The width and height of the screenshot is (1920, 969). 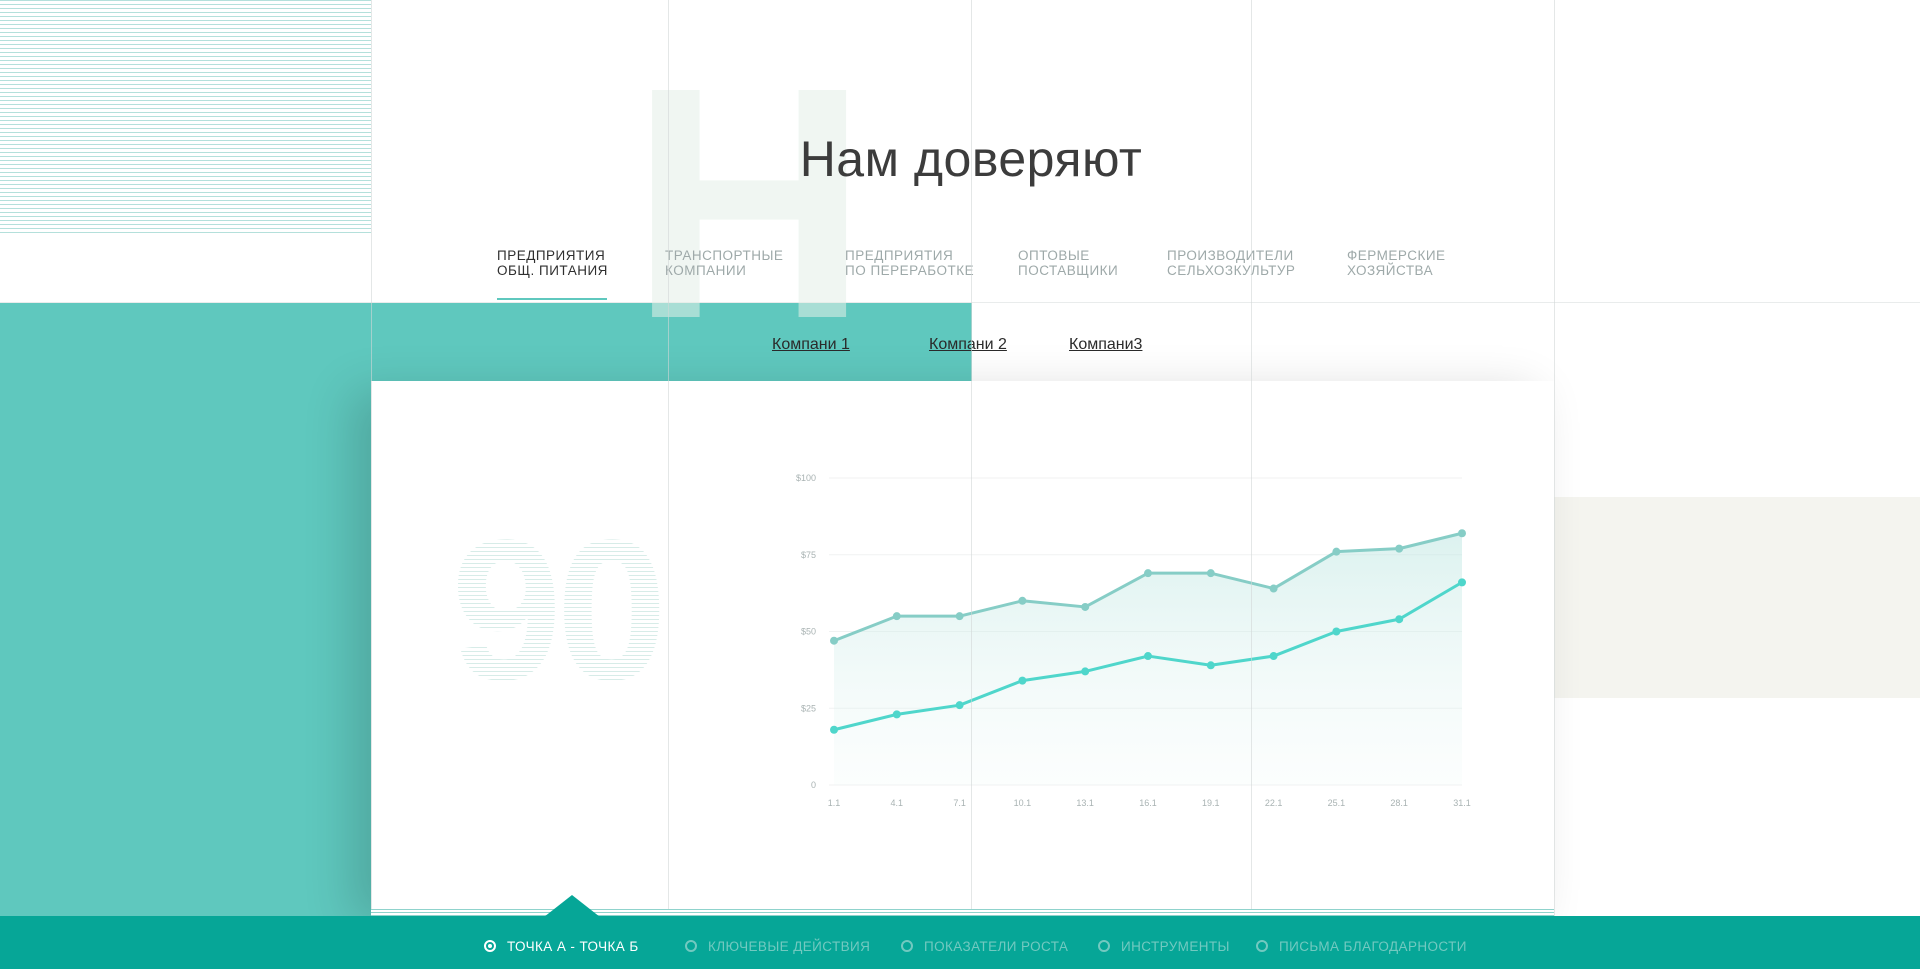 What do you see at coordinates (808, 708) in the screenshot?
I see `y-tick-label: $25` at bounding box center [808, 708].